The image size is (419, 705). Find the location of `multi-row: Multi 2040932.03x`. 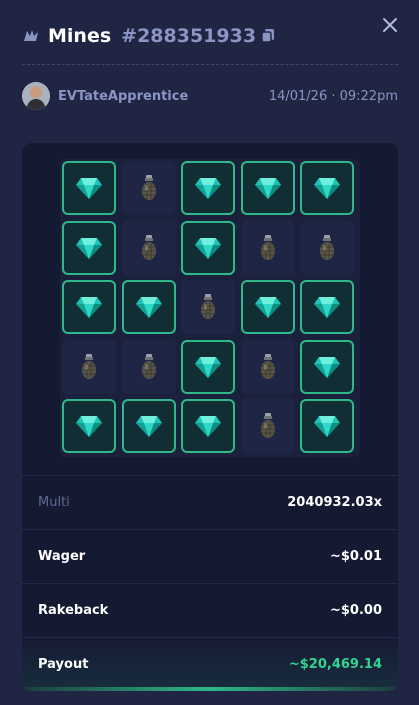

multi-row: Multi 2040932.03x is located at coordinates (210, 502).